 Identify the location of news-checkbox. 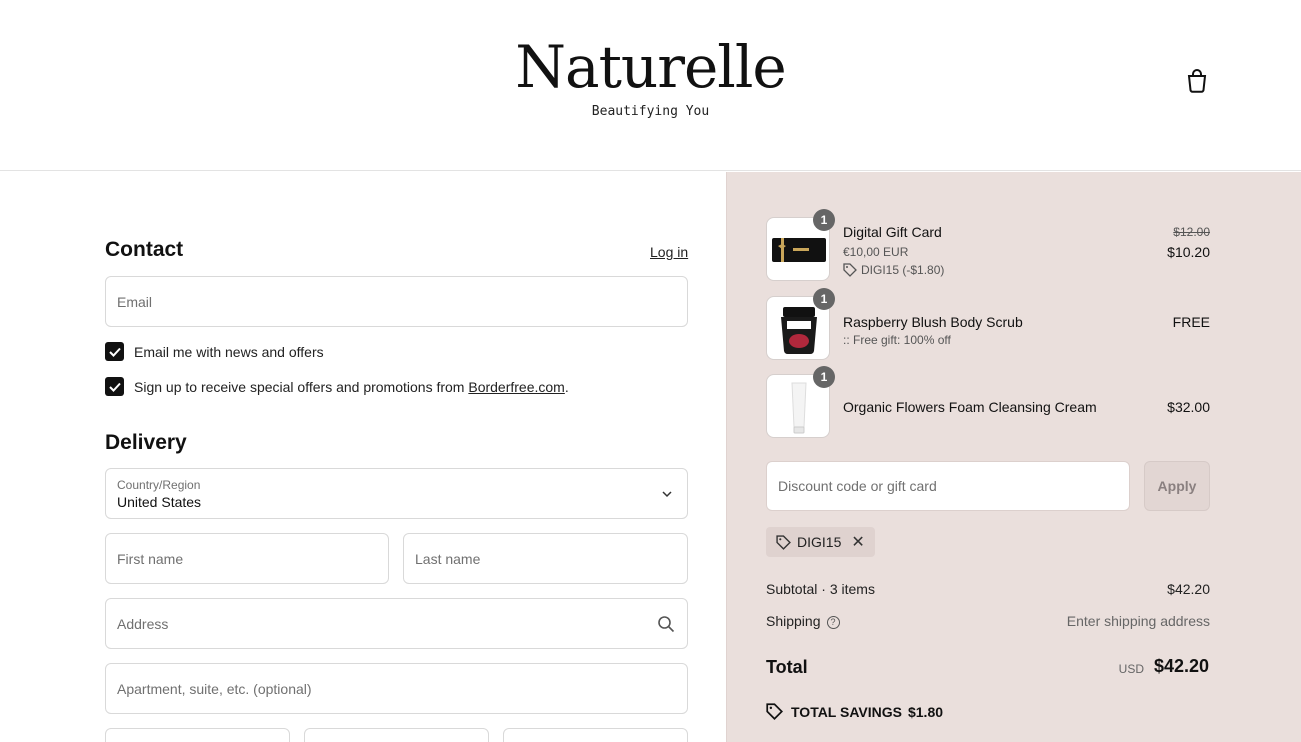
(114, 351).